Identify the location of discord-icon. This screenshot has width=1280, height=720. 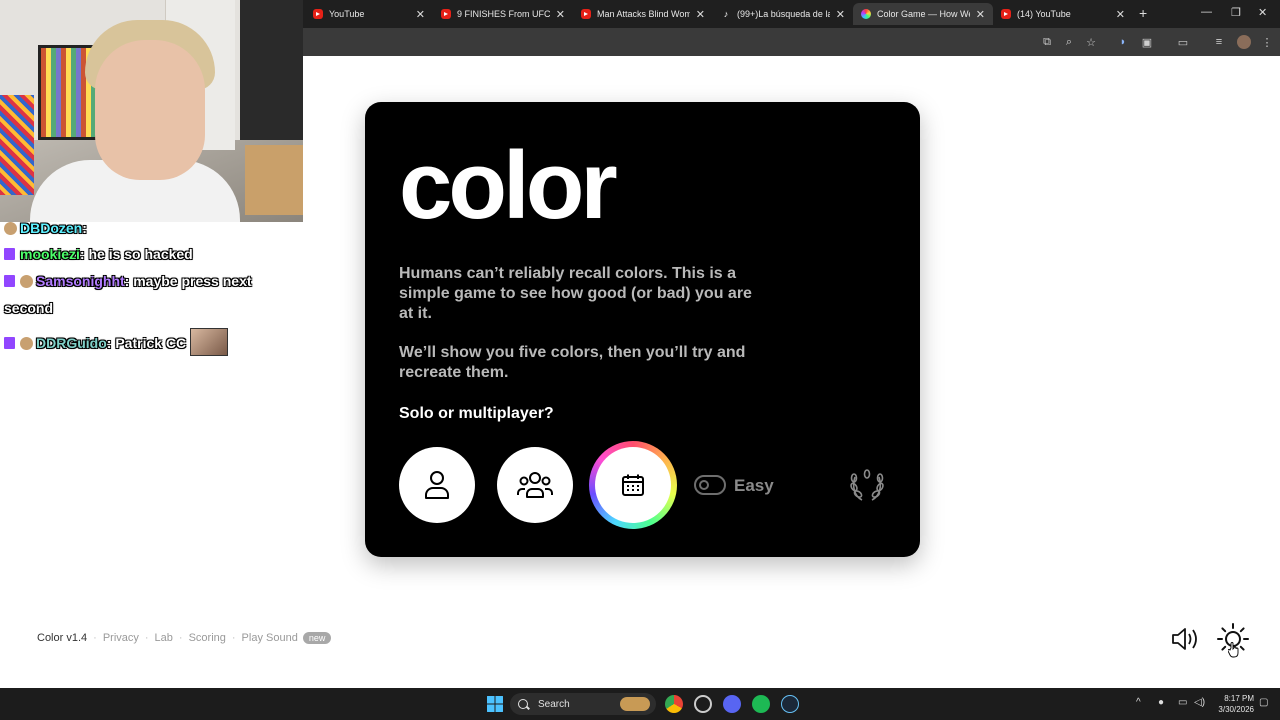
(732, 704).